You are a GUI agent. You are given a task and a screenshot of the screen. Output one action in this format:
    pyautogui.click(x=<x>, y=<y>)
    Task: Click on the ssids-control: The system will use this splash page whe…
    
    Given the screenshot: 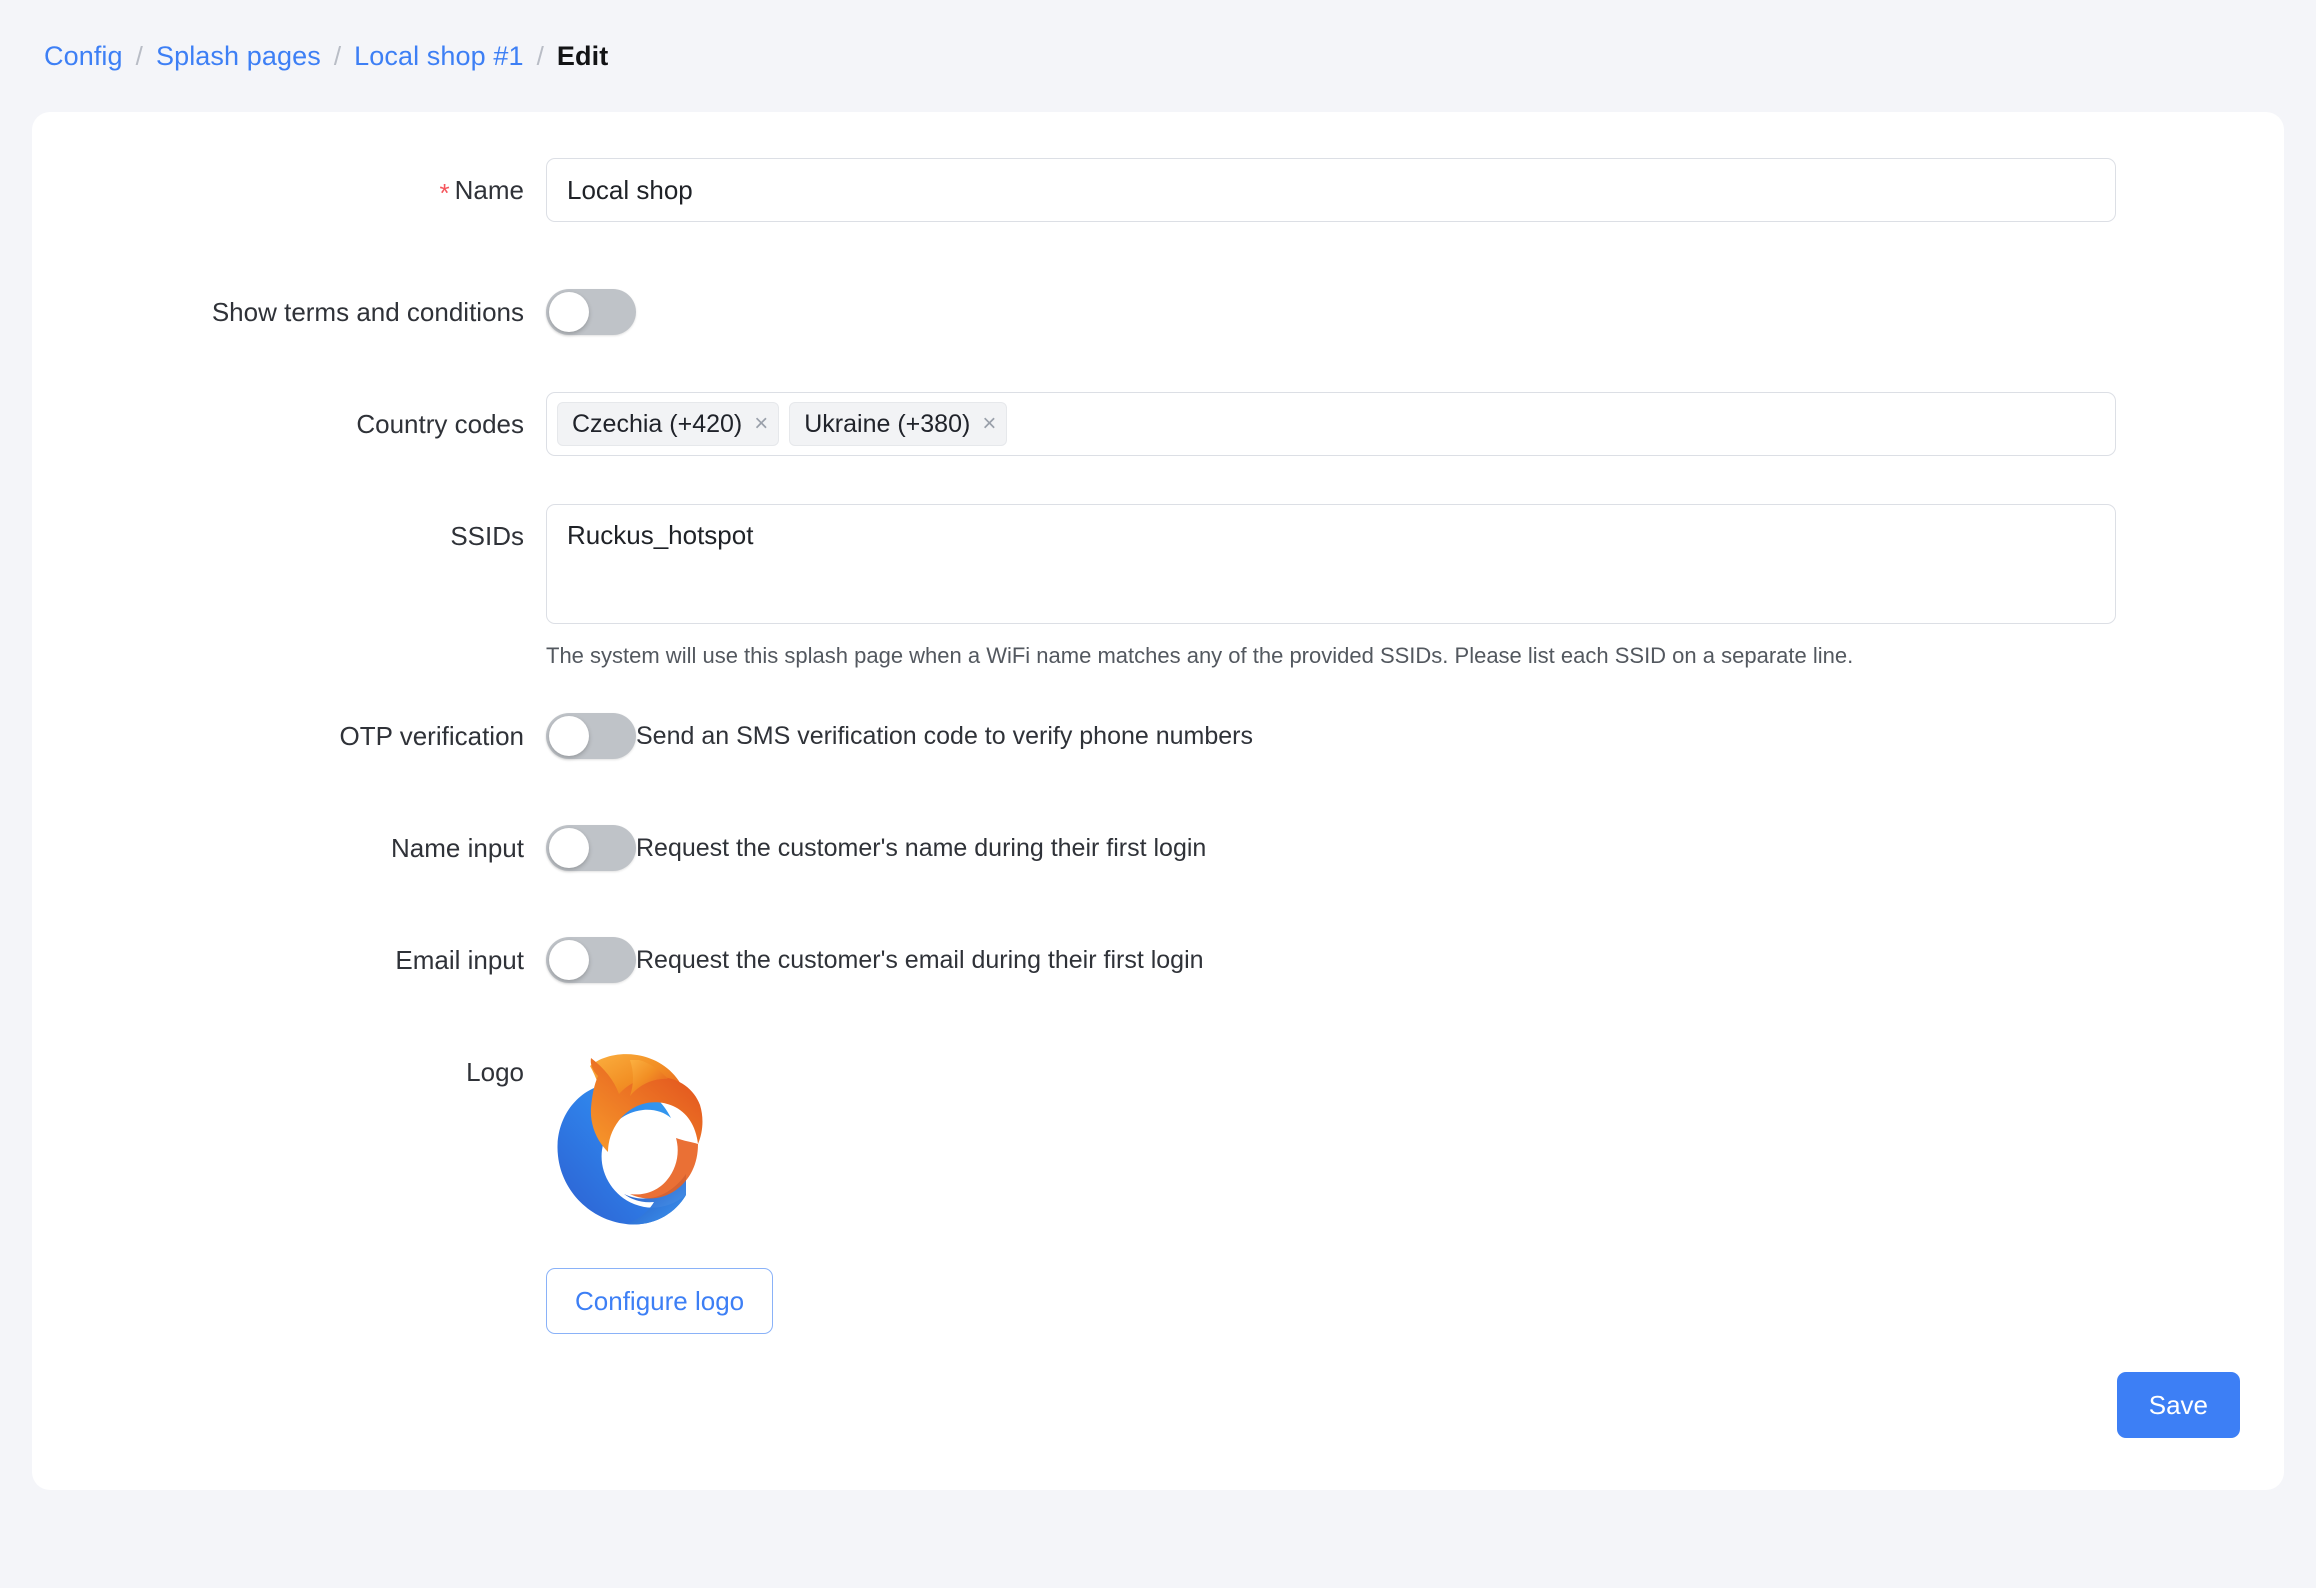 What is the action you would take?
    pyautogui.click(x=1331, y=587)
    